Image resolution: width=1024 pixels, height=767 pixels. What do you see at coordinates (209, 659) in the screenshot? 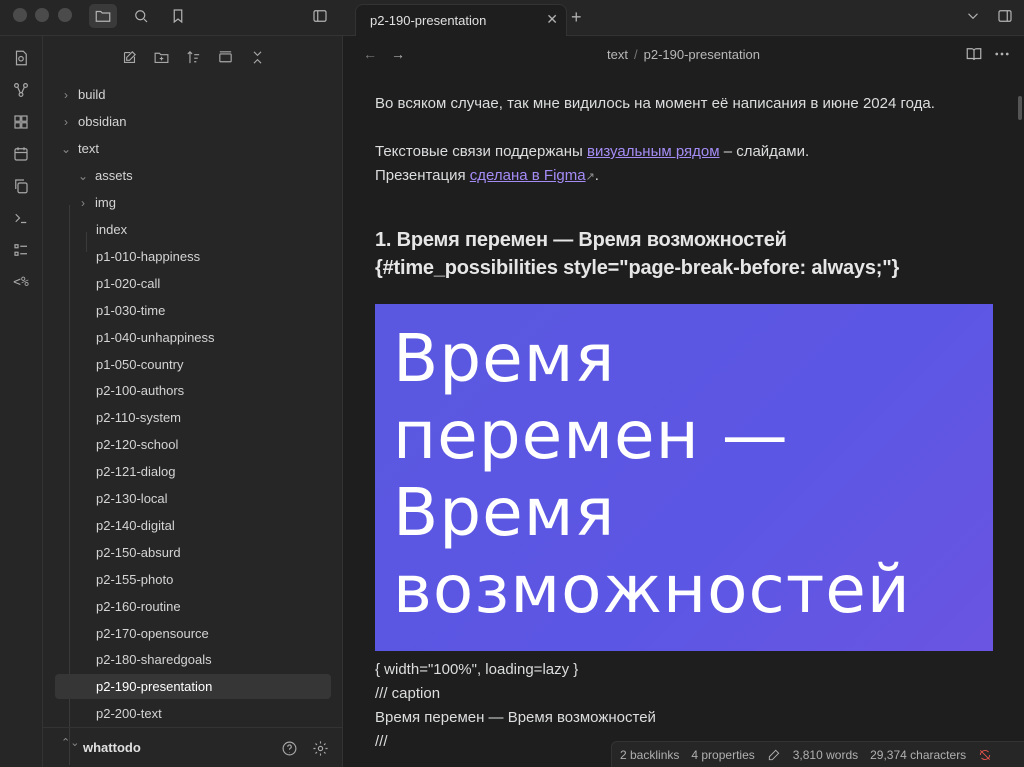
I see `tree-file: p2-180-sharedgoals` at bounding box center [209, 659].